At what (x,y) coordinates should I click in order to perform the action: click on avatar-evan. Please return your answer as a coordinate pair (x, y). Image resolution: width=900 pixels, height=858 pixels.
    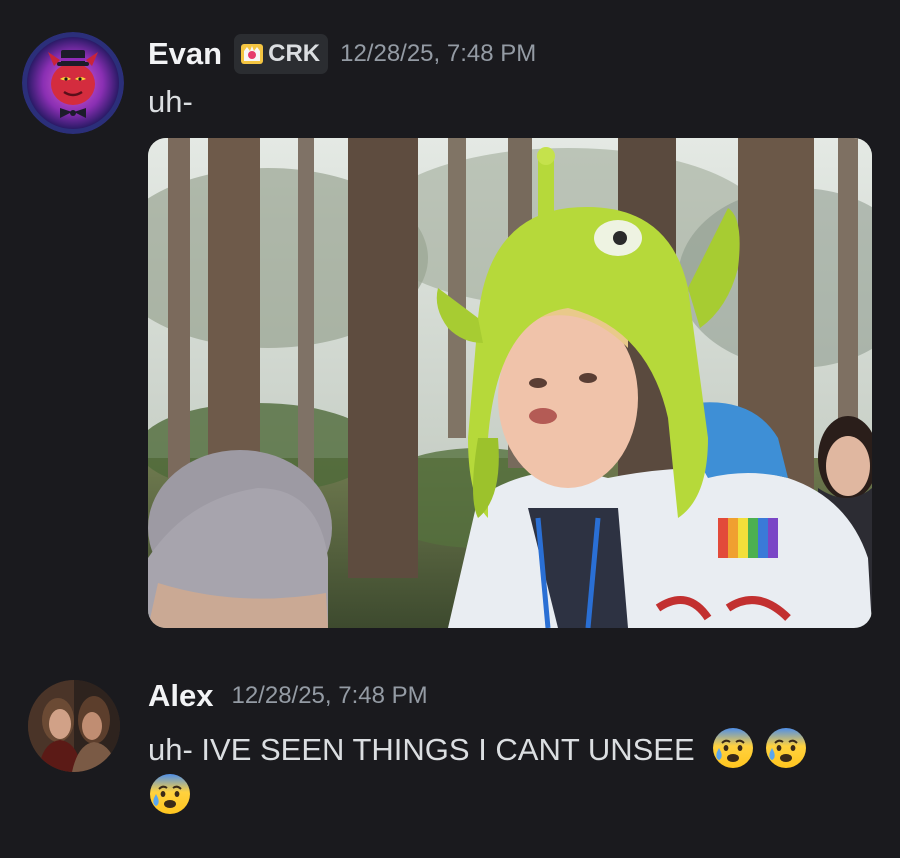
    Looking at the image, I should click on (73, 83).